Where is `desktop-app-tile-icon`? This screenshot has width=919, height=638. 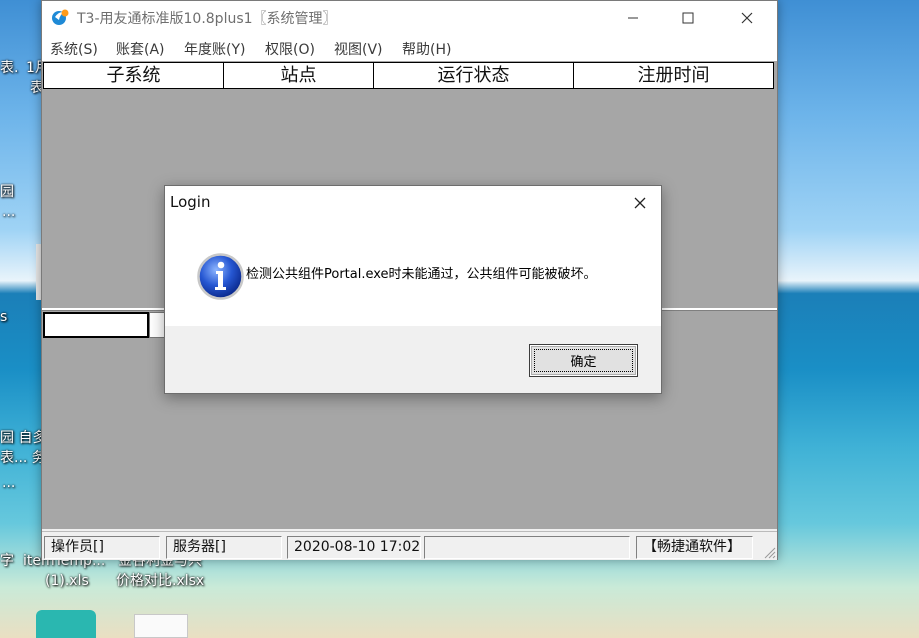 desktop-app-tile-icon is located at coordinates (66, 624).